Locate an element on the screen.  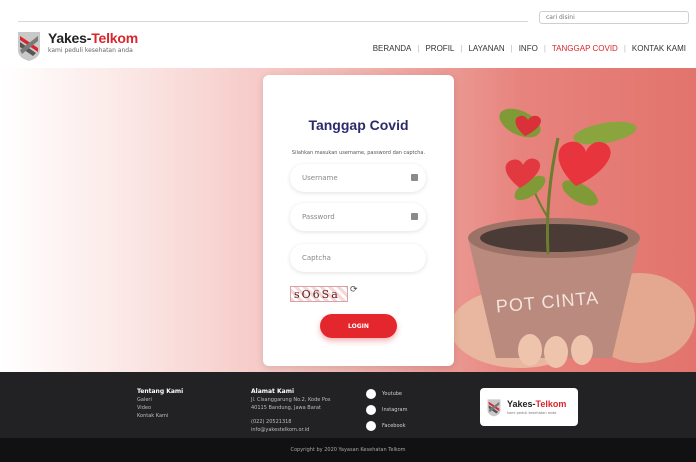
pot-soil-shape is located at coordinates (554, 238).